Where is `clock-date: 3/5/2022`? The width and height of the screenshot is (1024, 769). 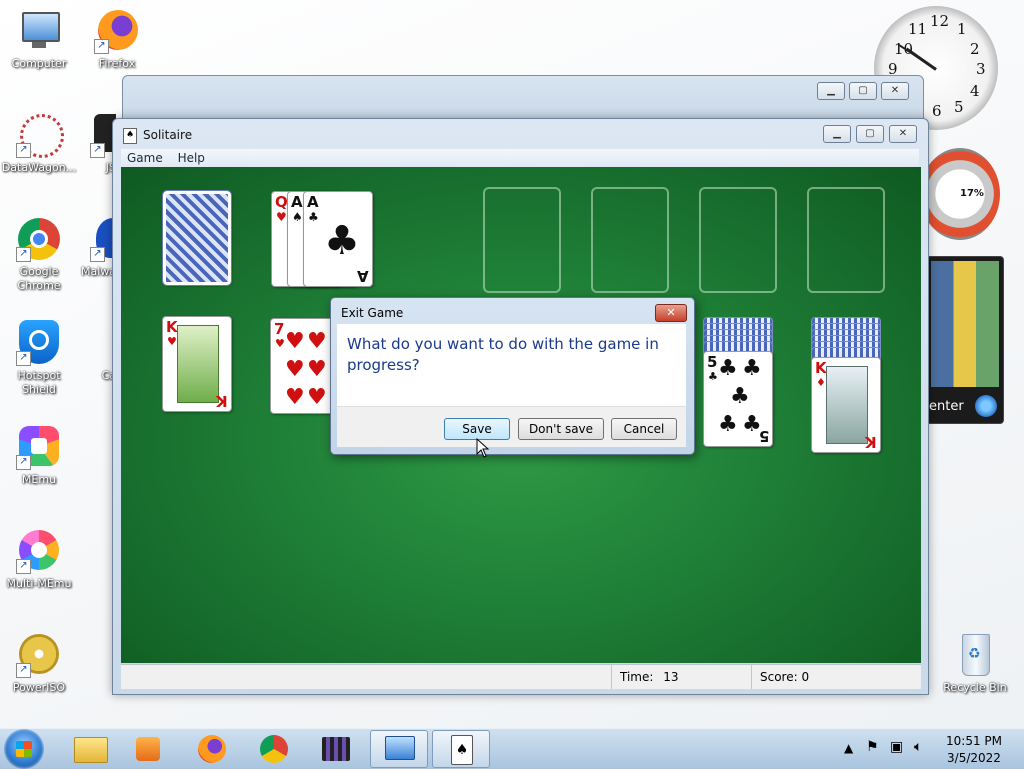
clock-date: 3/5/2022 is located at coordinates (974, 758).